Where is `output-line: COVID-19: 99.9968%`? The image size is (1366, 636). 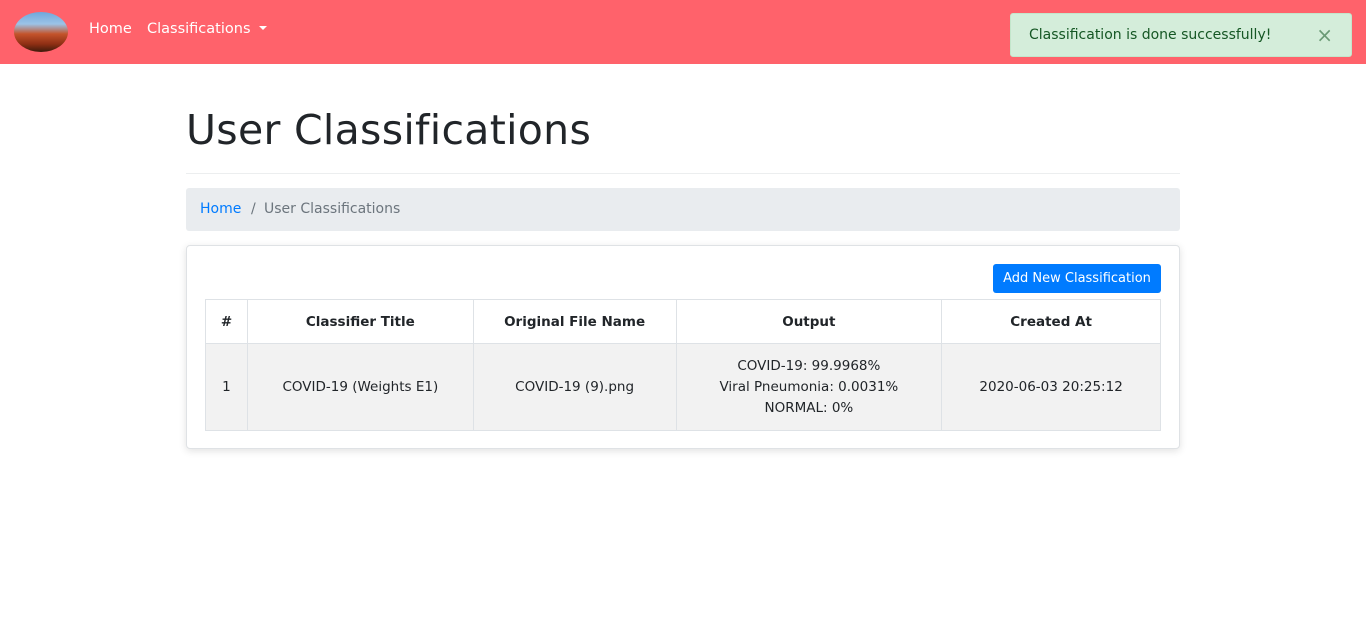 output-line: COVID-19: 99.9968% is located at coordinates (809, 365).